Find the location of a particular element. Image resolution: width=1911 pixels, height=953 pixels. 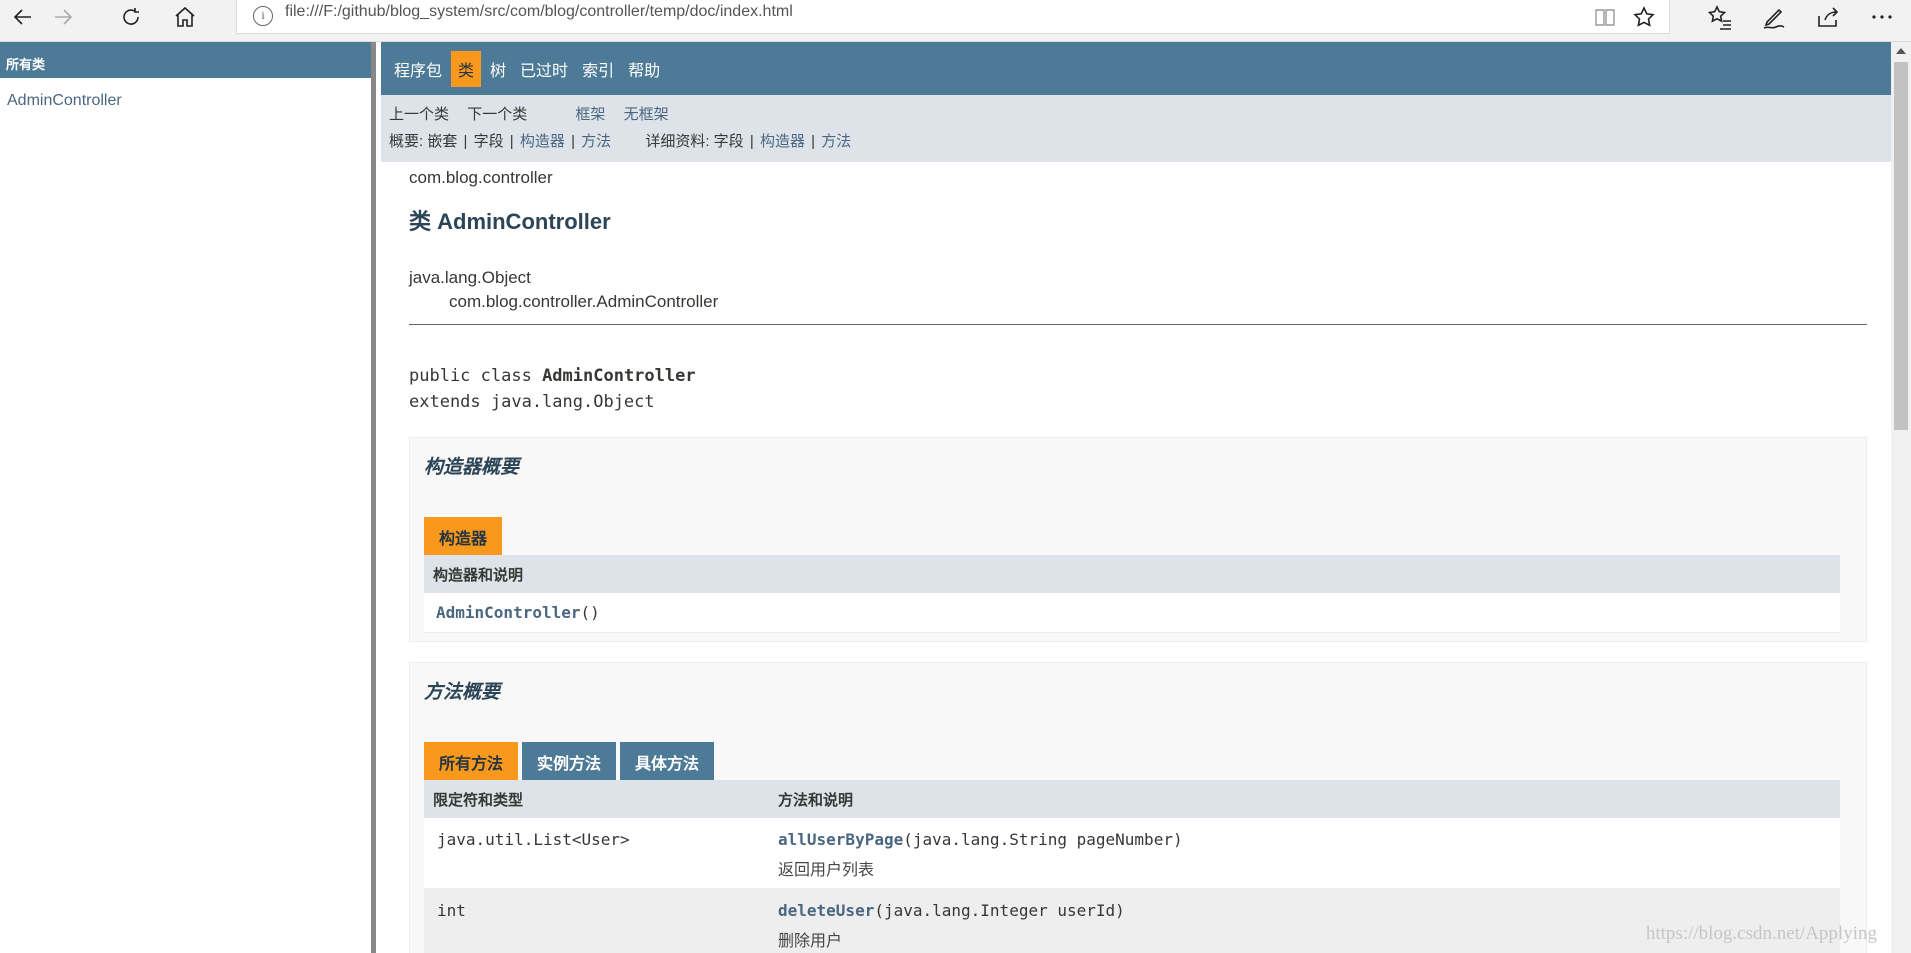

star-icon is located at coordinates (1644, 16).